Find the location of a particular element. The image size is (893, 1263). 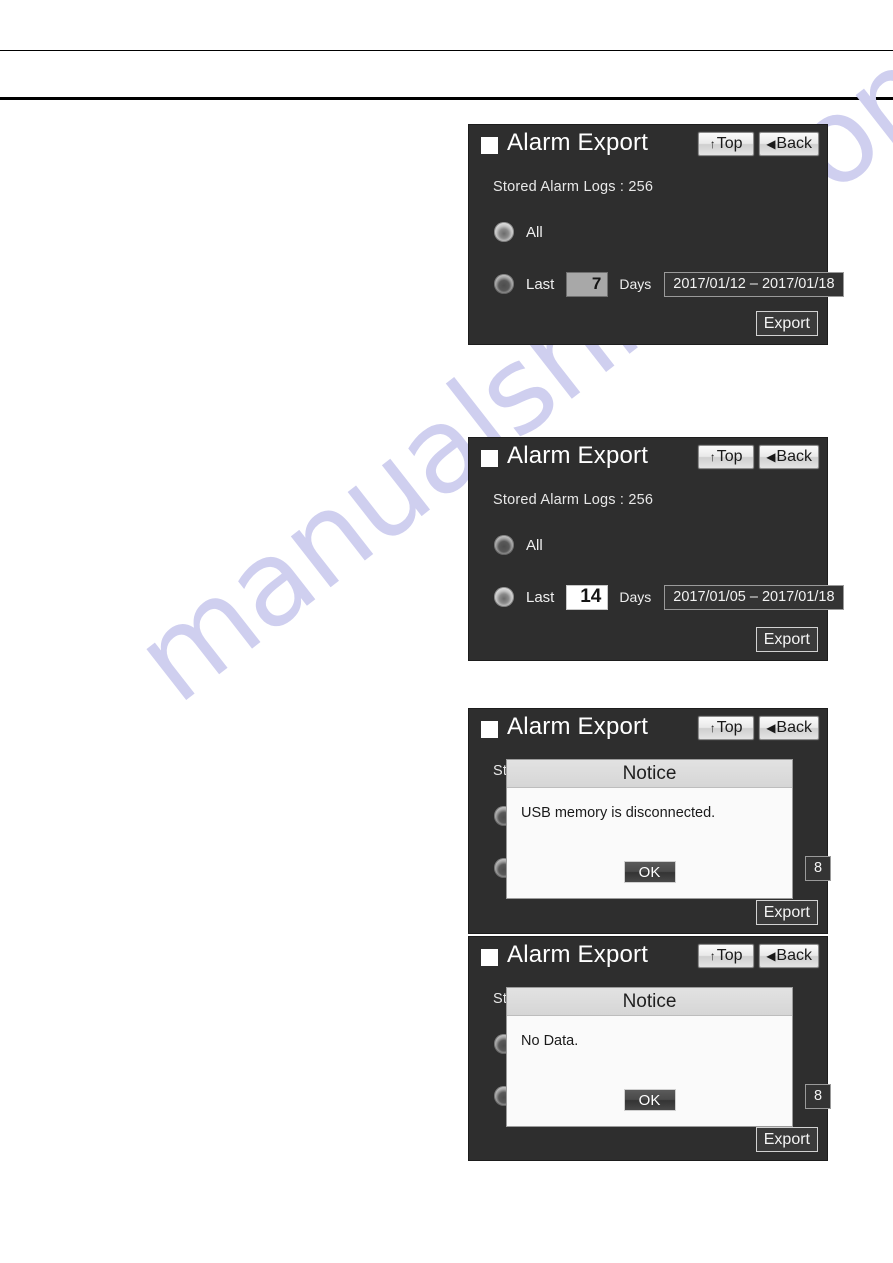

radio-option-last: Last 7 Days 2017/01/12 – 2017/01/18 is located at coordinates (669, 284).